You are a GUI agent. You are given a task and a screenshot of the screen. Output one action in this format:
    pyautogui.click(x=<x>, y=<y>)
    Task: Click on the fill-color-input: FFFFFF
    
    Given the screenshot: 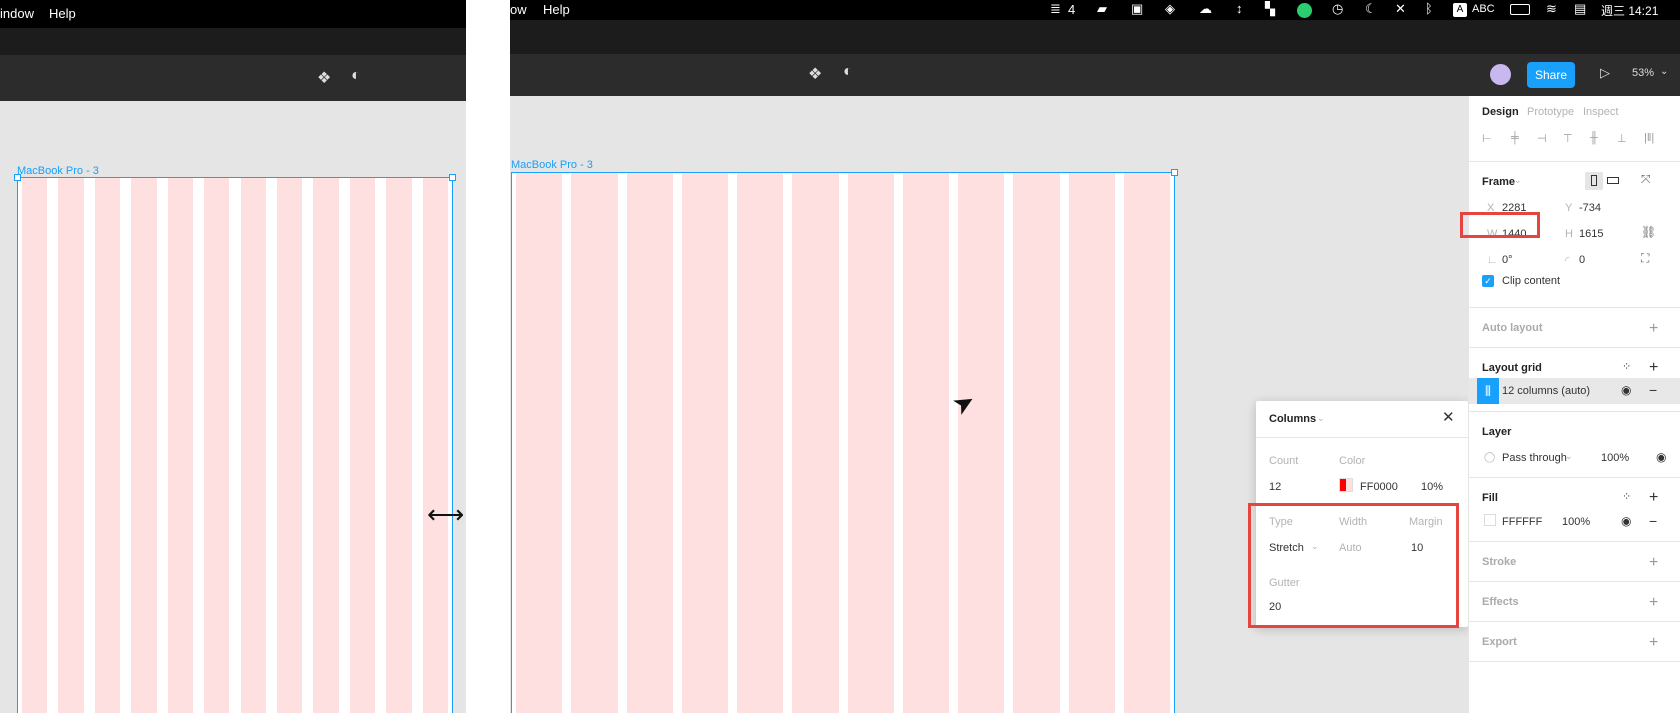 What is the action you would take?
    pyautogui.click(x=1522, y=522)
    